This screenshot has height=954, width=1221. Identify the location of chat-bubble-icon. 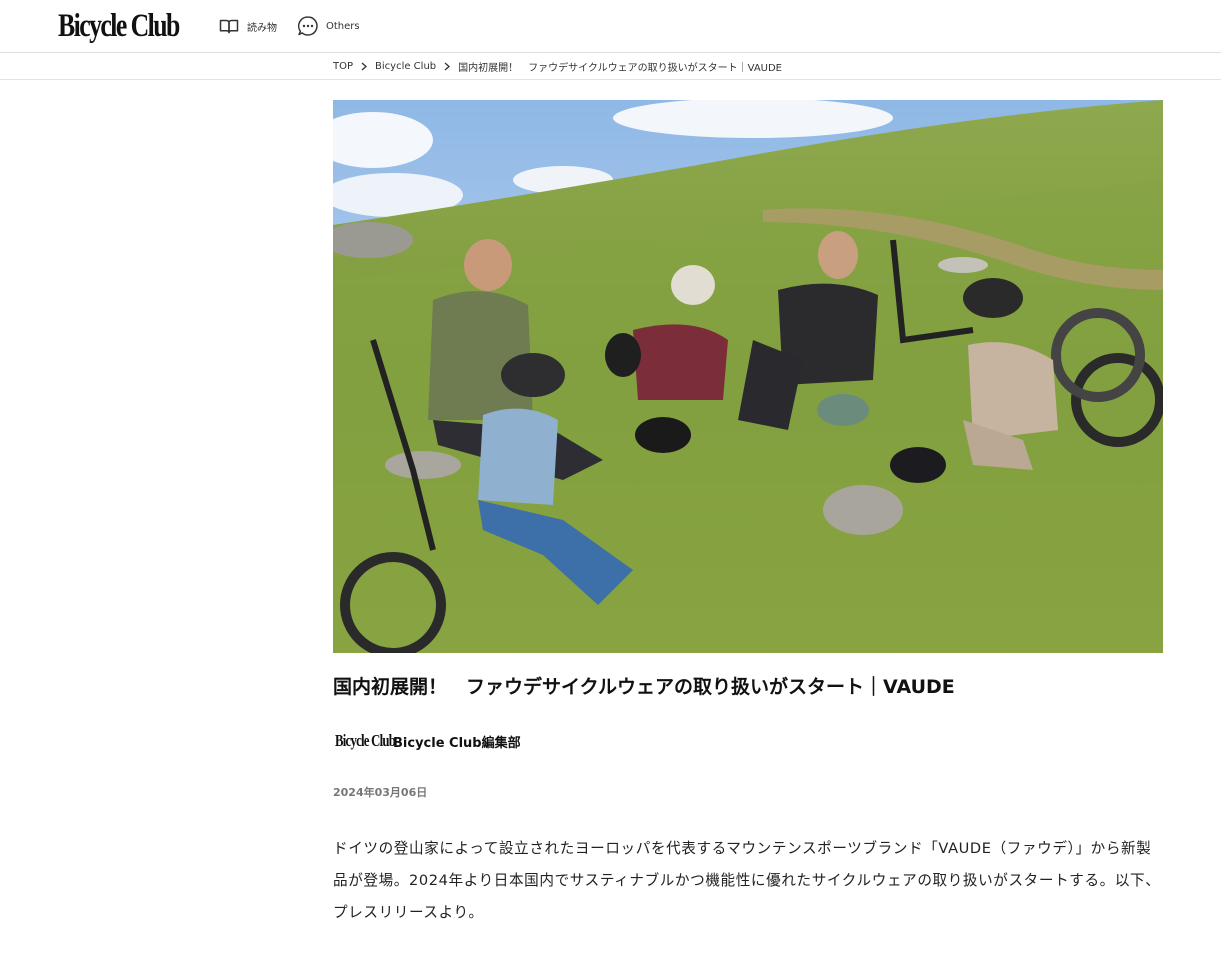
(308, 26).